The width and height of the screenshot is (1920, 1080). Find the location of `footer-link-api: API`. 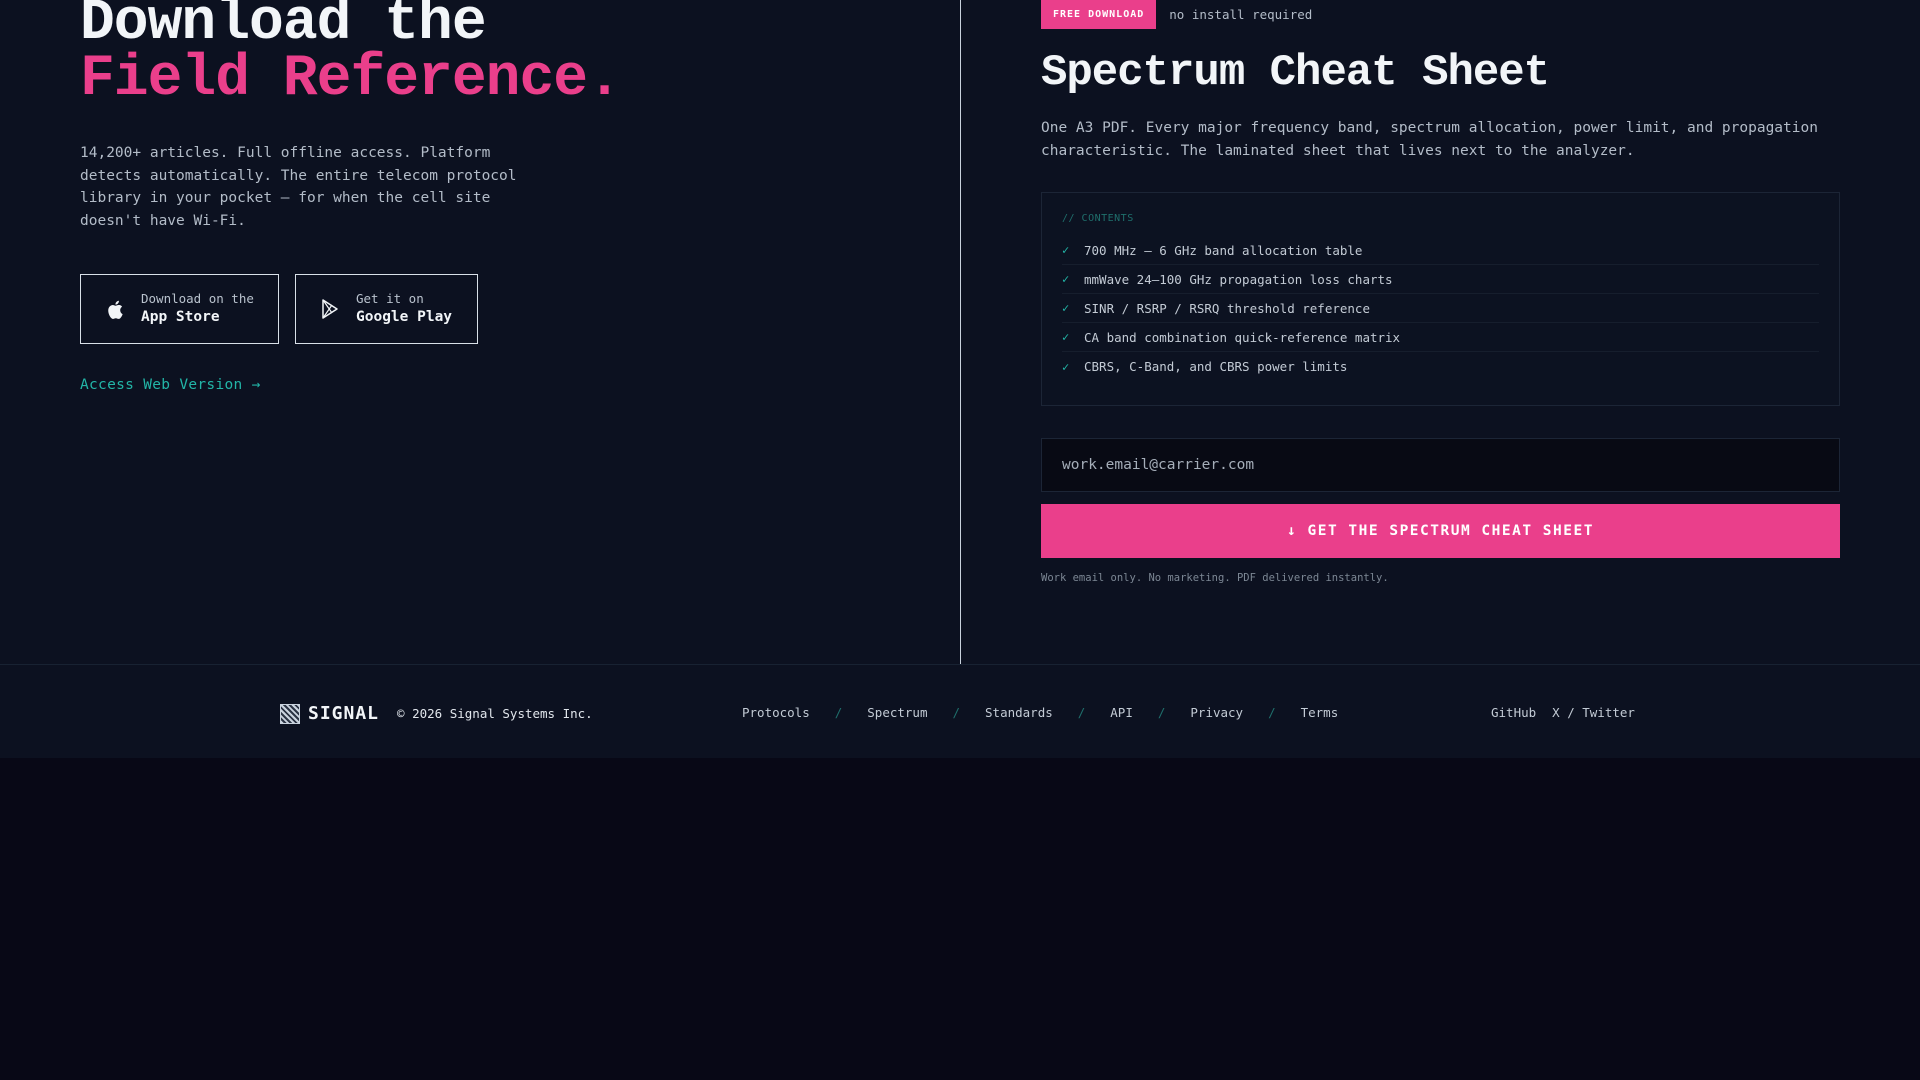

footer-link-api: API is located at coordinates (1121, 712).